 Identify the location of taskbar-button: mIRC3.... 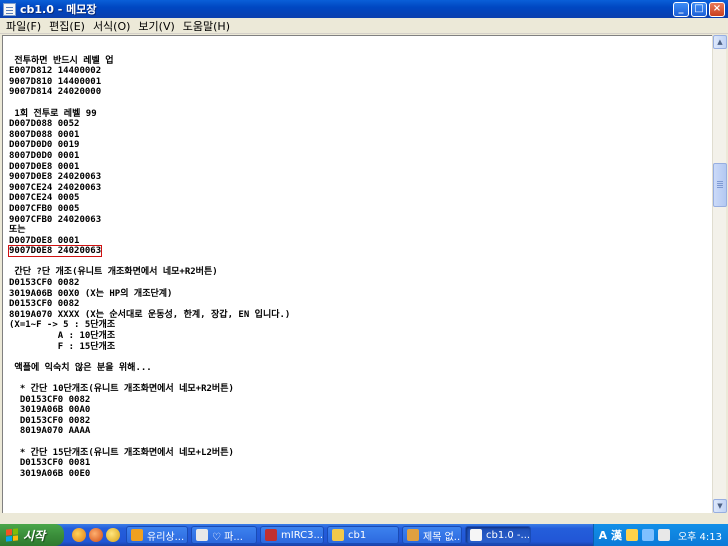
(292, 535).